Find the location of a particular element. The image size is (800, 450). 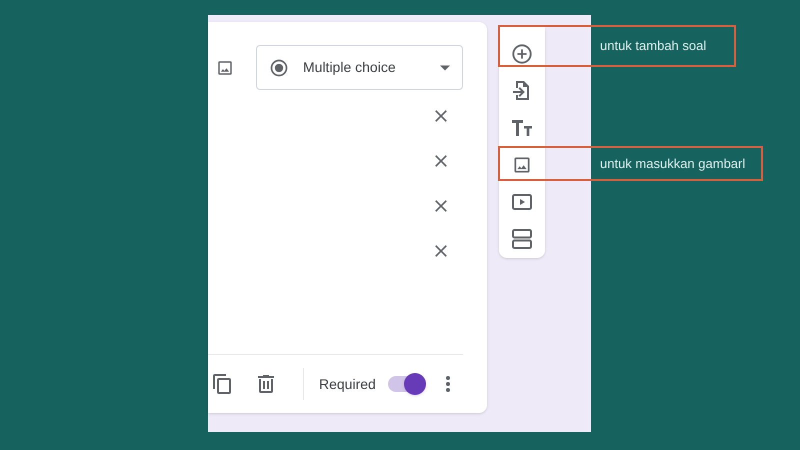

radio-button-icon is located at coordinates (279, 68).